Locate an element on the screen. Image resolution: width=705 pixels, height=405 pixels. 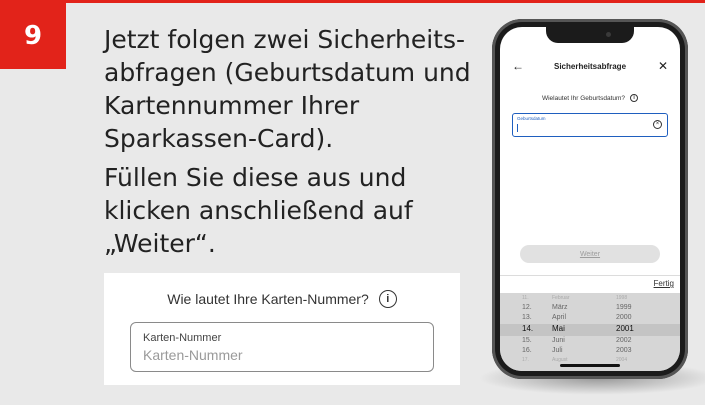
instruction-line: Jetzt folgen zwei Sicherheits- is located at coordinates (284, 39).